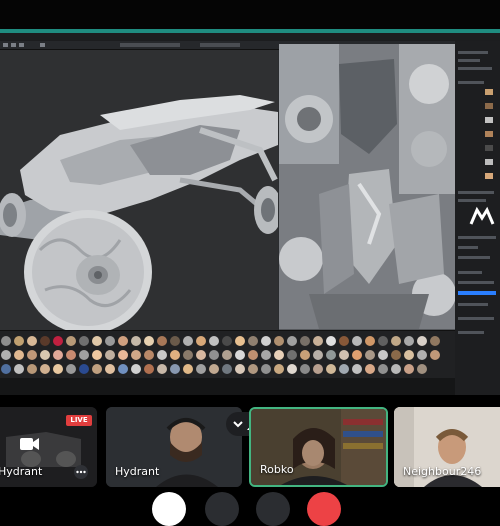 This screenshot has height=526, width=500. I want to click on app-menubar, so click(250, 37).